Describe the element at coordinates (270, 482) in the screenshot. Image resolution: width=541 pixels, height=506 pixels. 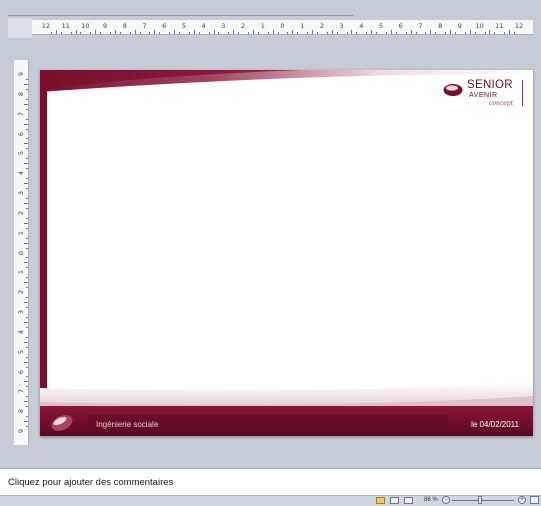
I see `notes-pane: Cliquez pour ajouter des commentaires` at that location.